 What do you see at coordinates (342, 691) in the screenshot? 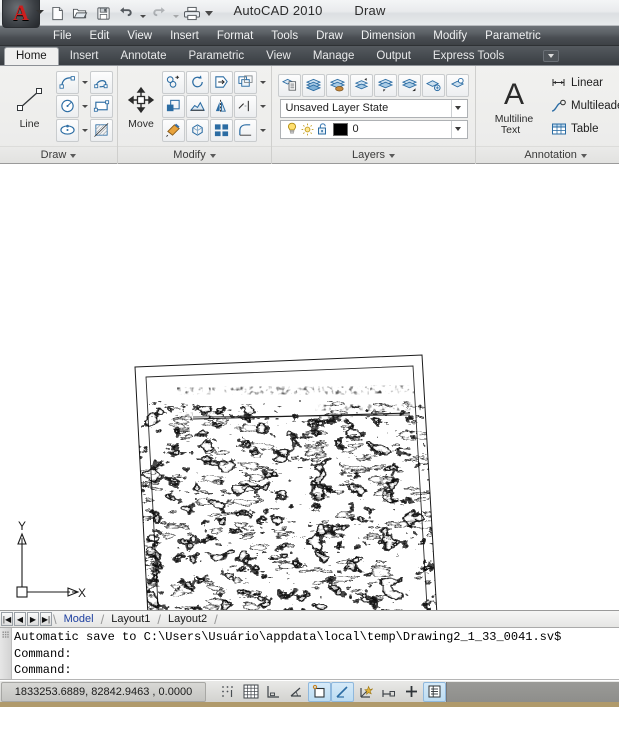
I see `object-snap-tracking-toggle` at bounding box center [342, 691].